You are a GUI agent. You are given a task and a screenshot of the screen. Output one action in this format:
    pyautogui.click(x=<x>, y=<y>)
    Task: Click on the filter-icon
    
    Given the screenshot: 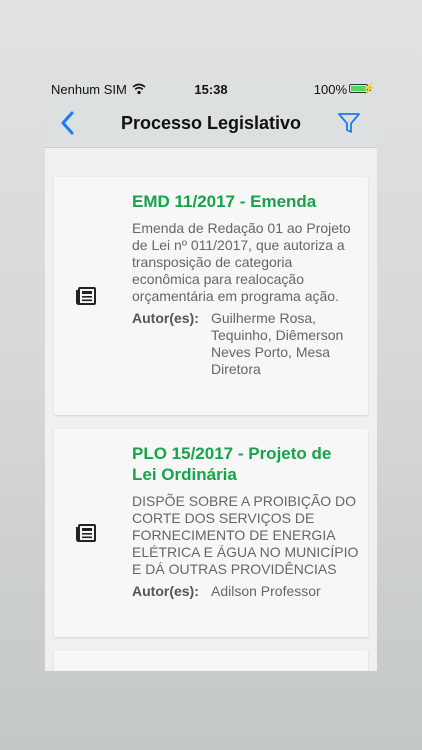 What is the action you would take?
    pyautogui.click(x=349, y=123)
    